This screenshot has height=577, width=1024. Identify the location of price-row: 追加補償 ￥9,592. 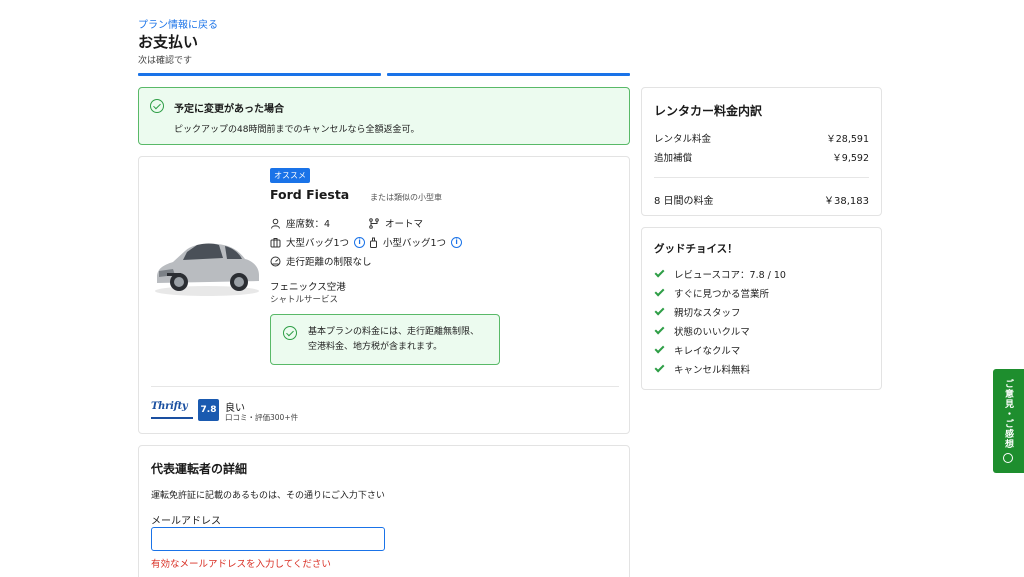
(761, 157).